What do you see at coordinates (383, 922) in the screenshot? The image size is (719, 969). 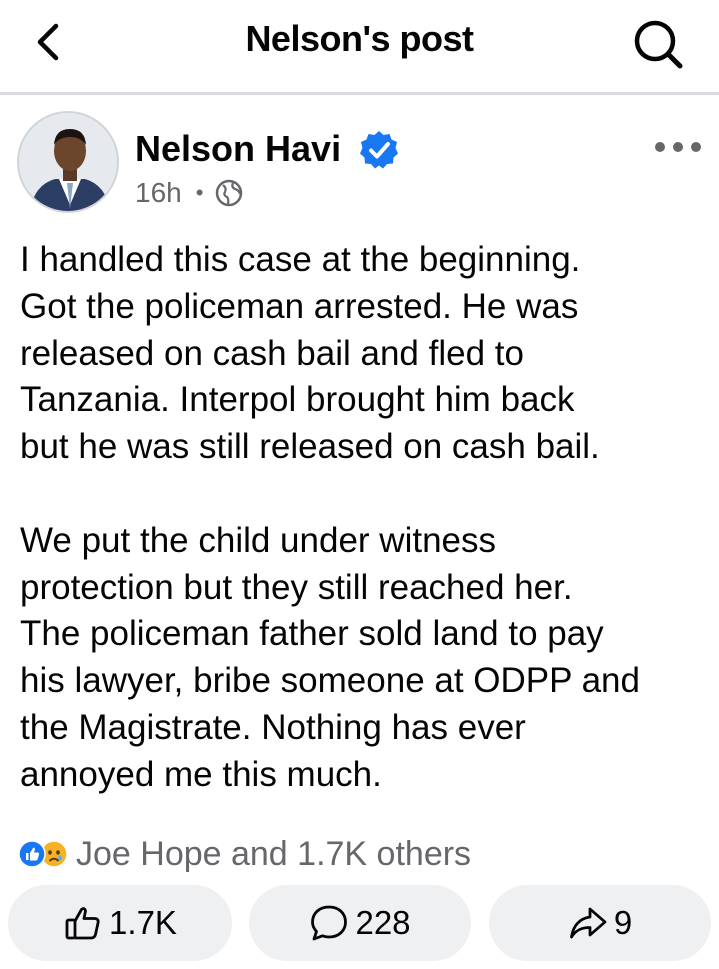 I see `comment-count: 228` at bounding box center [383, 922].